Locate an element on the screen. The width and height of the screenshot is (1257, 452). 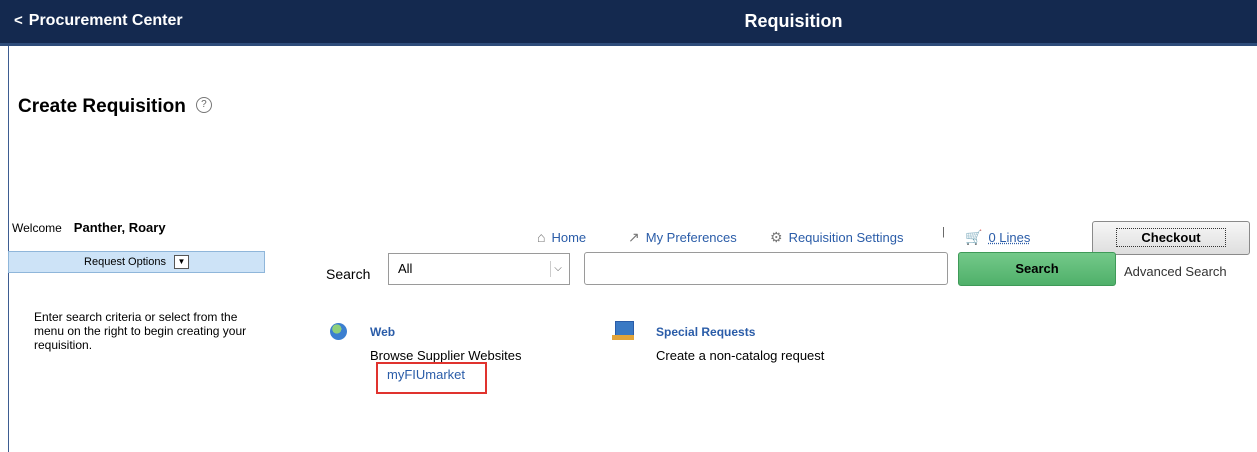
page-title: Create Requisition is located at coordinates (102, 106).